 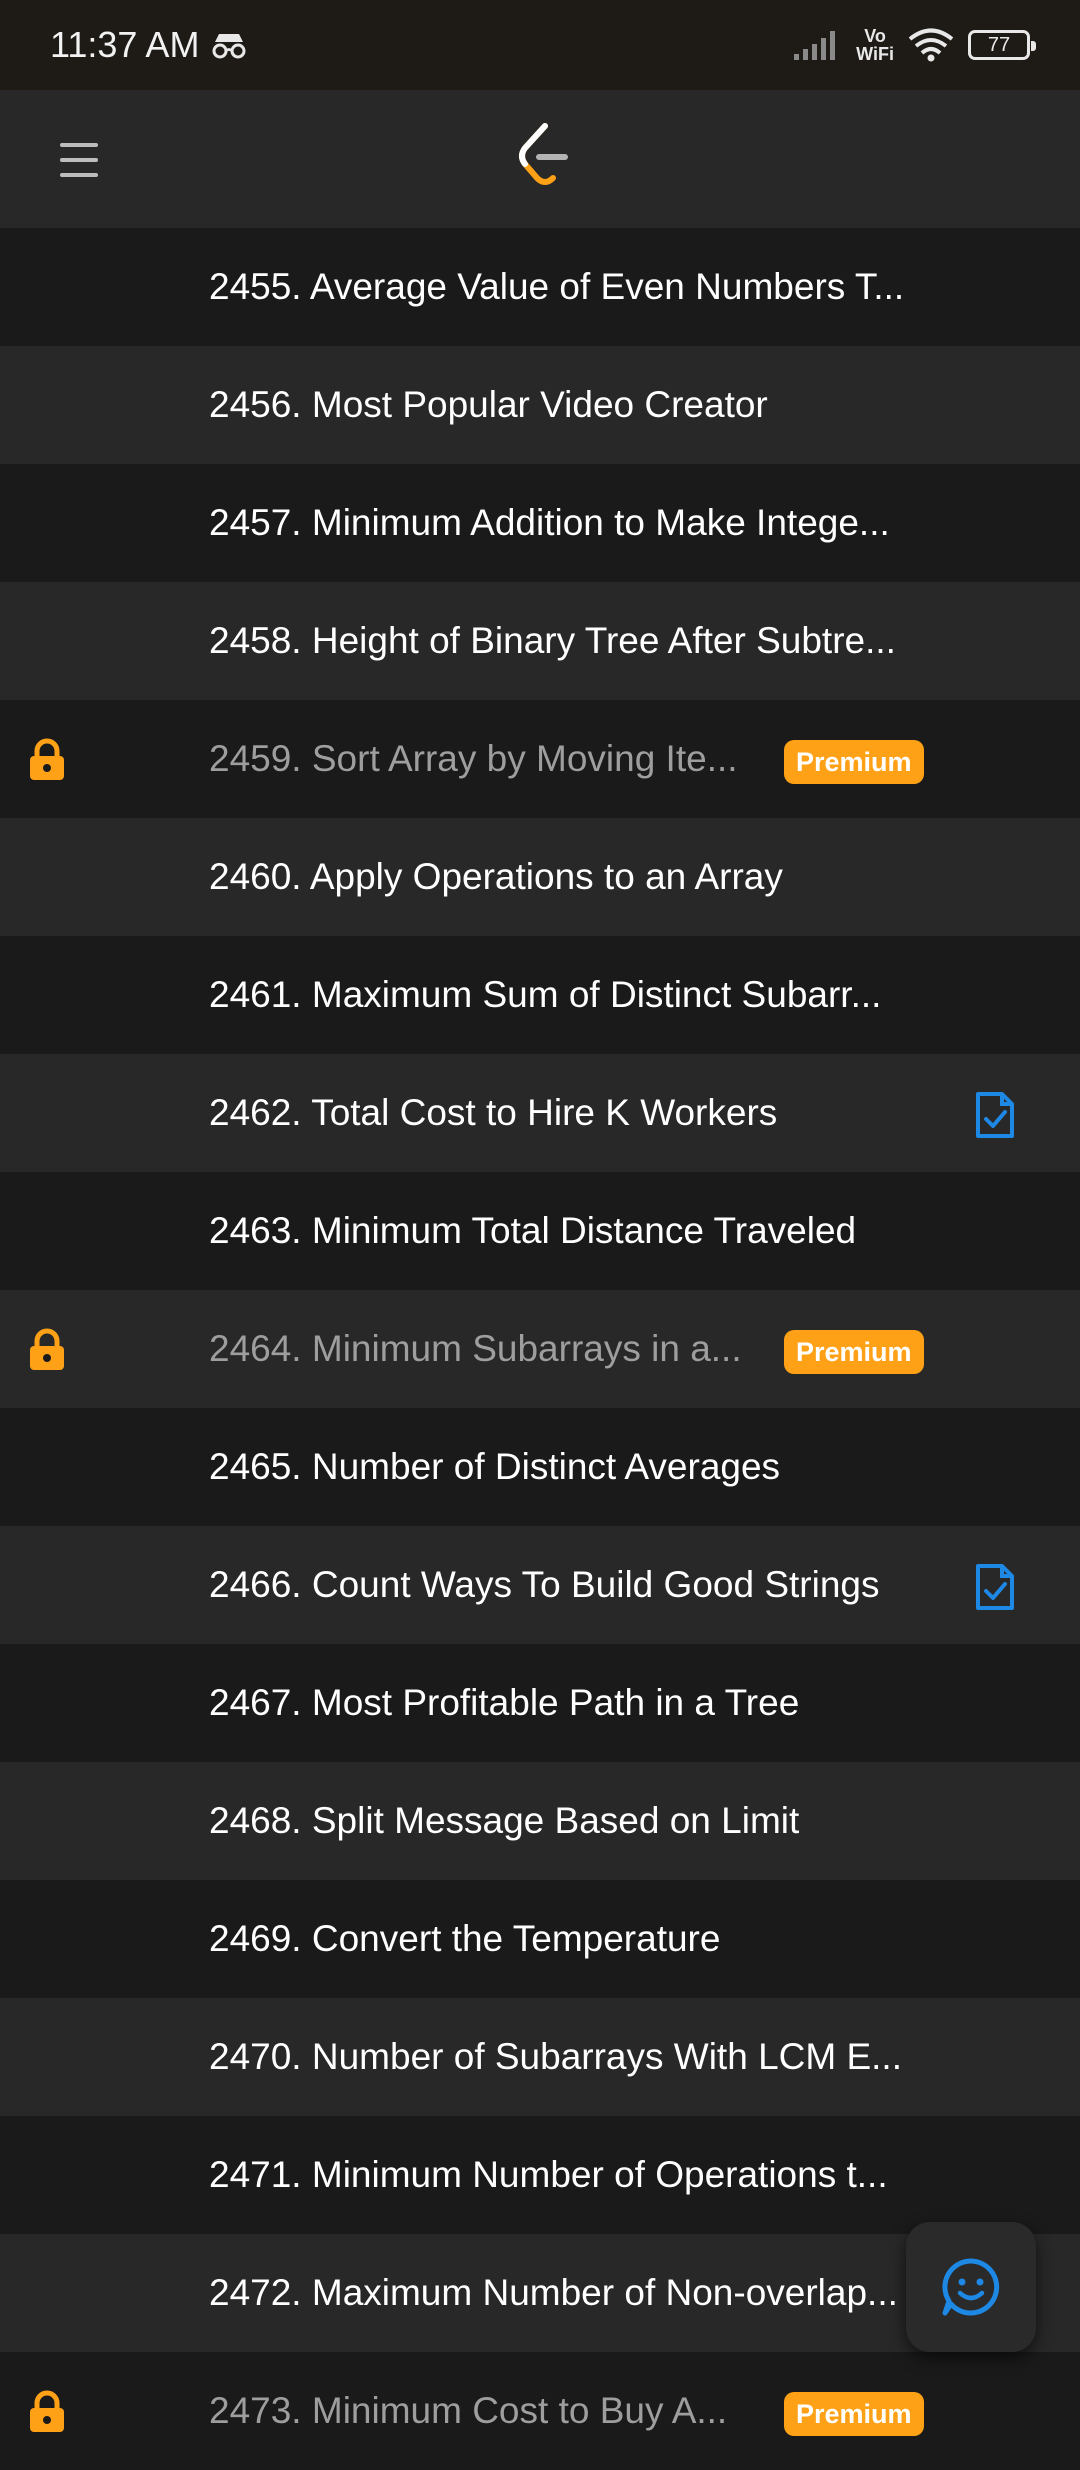 What do you see at coordinates (85, 160) in the screenshot?
I see `hamburger-menu-icon` at bounding box center [85, 160].